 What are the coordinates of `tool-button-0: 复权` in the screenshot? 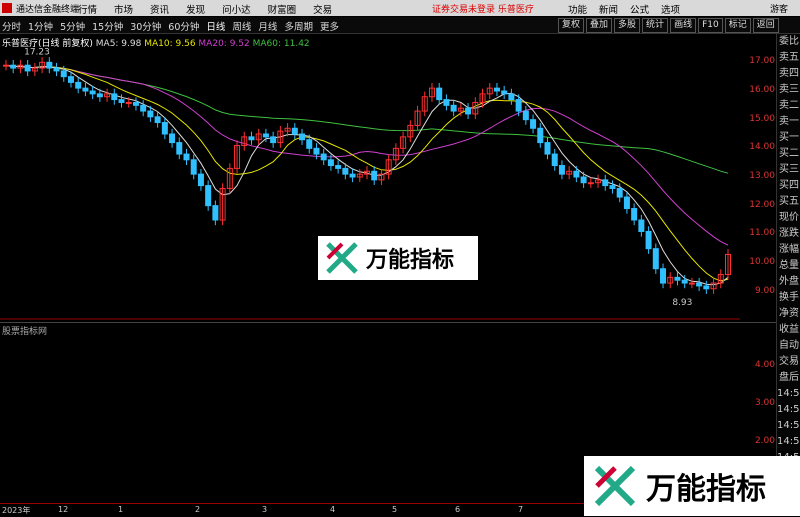 It's located at (571, 25).